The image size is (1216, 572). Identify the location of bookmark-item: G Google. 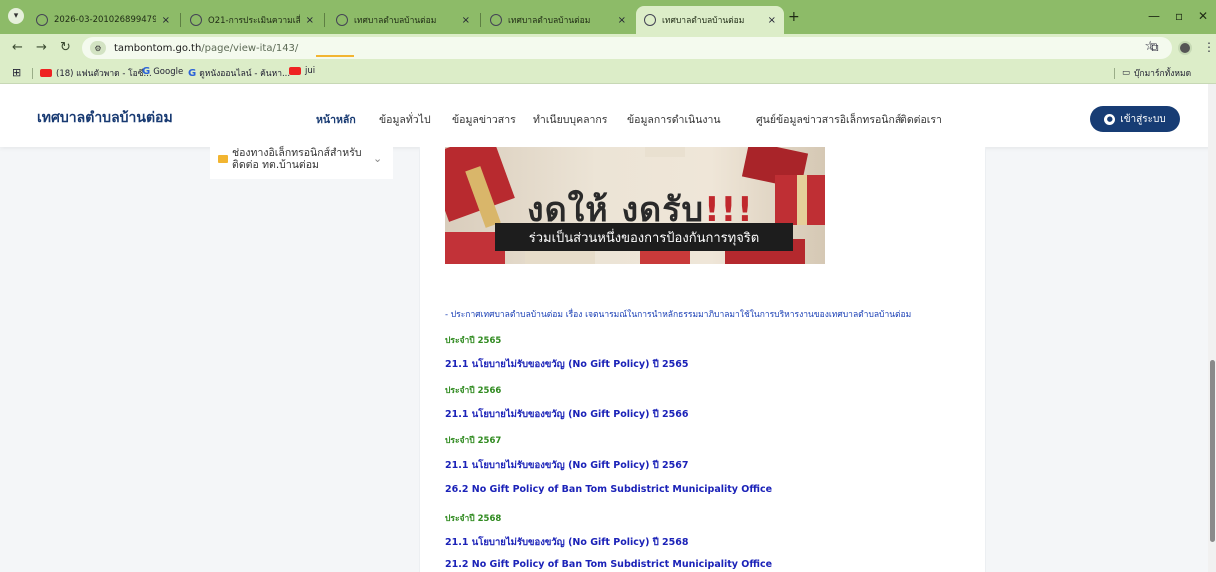
(162, 71).